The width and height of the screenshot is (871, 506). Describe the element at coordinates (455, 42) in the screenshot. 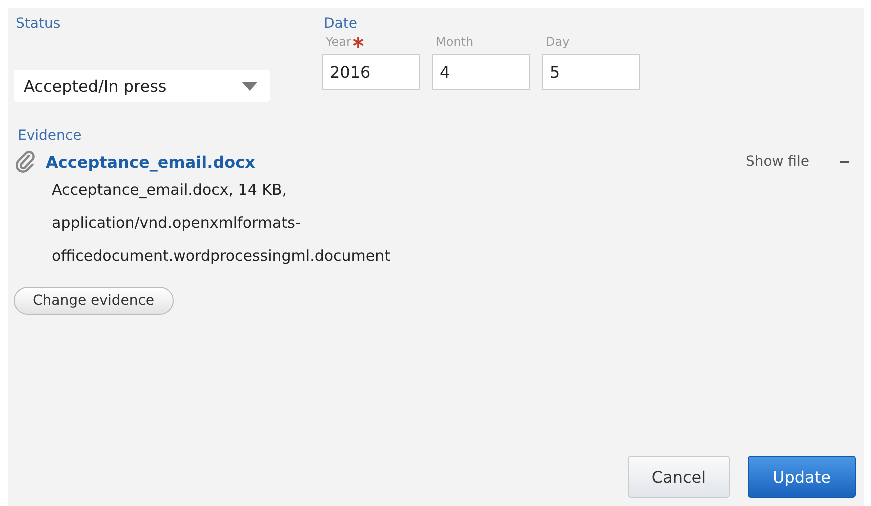

I see `date-part-label: Month` at that location.